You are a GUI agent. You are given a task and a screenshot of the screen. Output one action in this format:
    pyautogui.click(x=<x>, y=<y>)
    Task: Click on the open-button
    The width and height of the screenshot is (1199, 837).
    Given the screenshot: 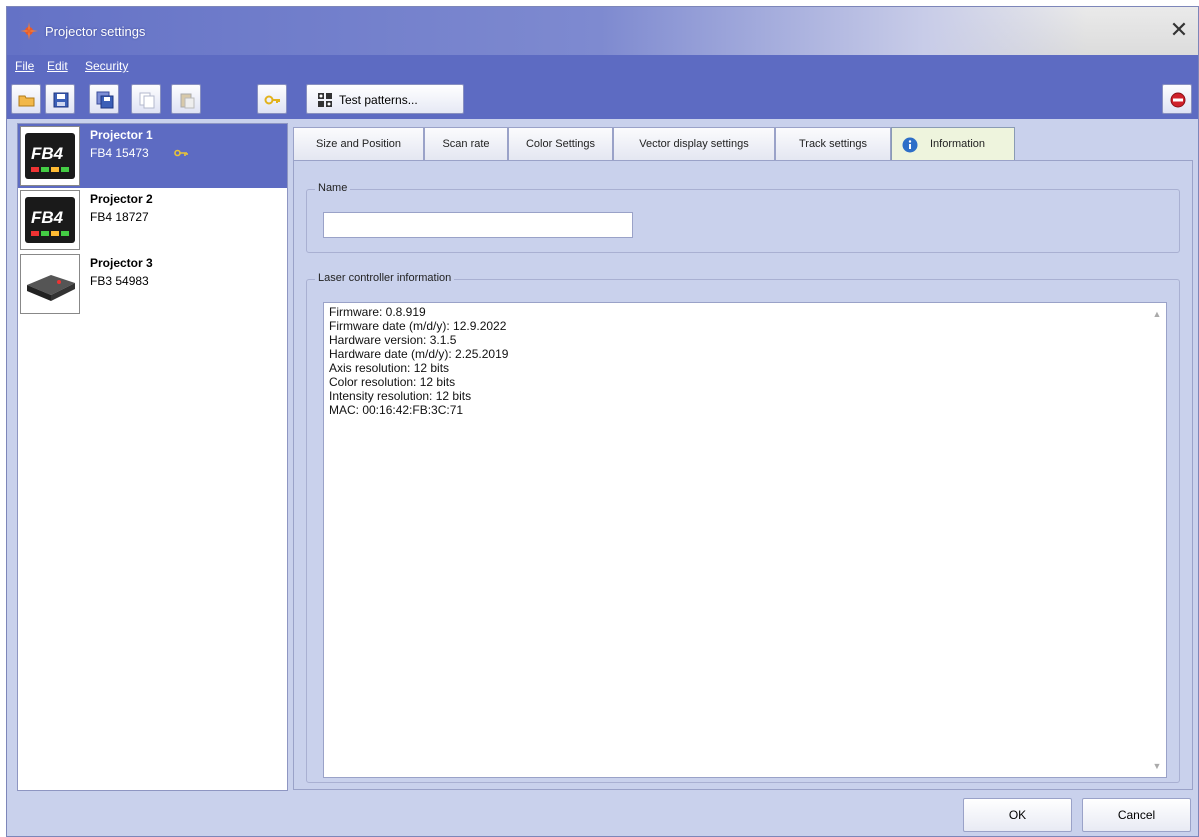 What is the action you would take?
    pyautogui.click(x=26, y=99)
    